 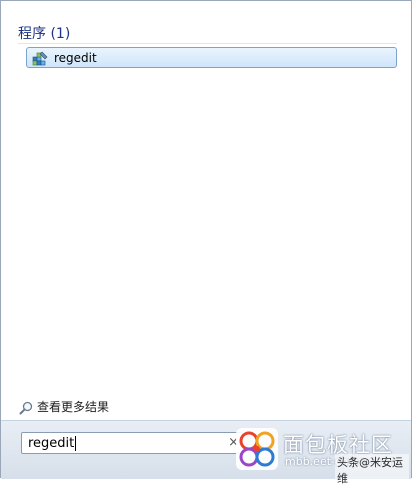 I want to click on magnifier-icon, so click(x=26, y=407).